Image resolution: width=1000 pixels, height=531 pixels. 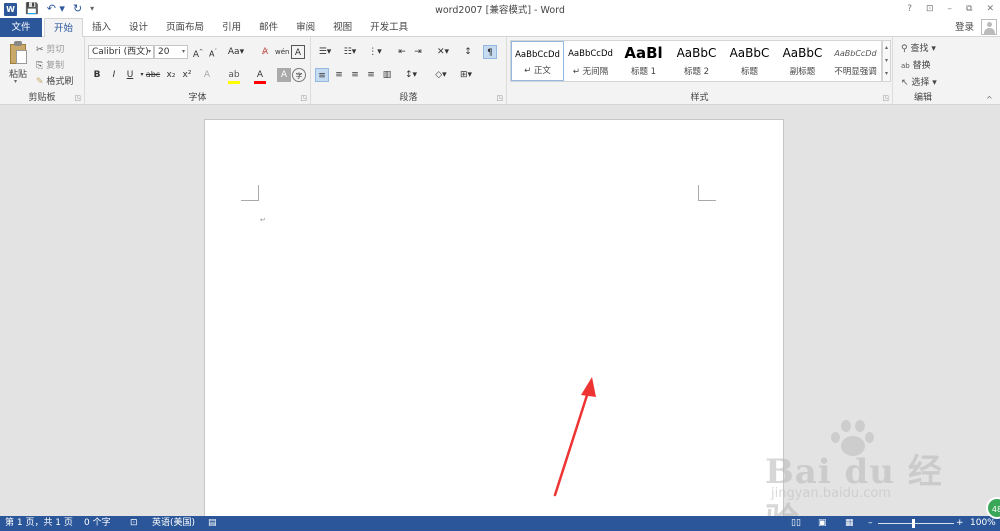 I want to click on align-right-button: ≡, so click(x=355, y=75).